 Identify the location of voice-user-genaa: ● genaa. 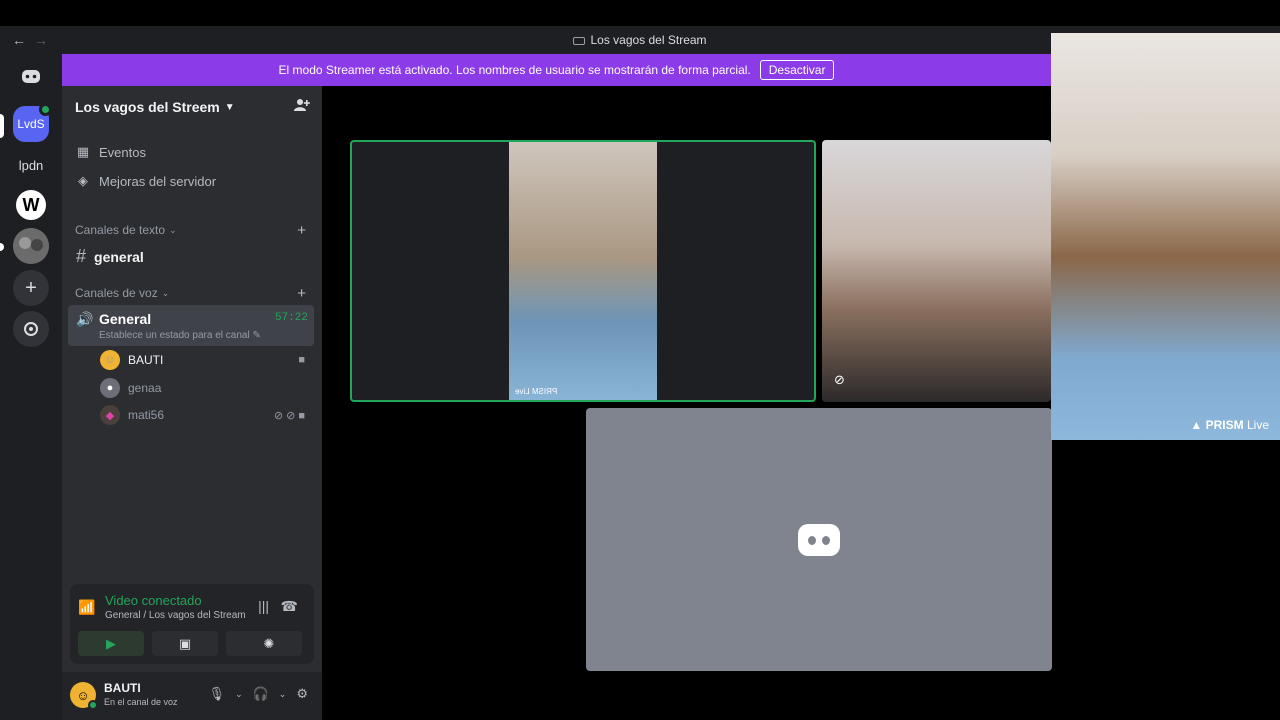
(204, 388).